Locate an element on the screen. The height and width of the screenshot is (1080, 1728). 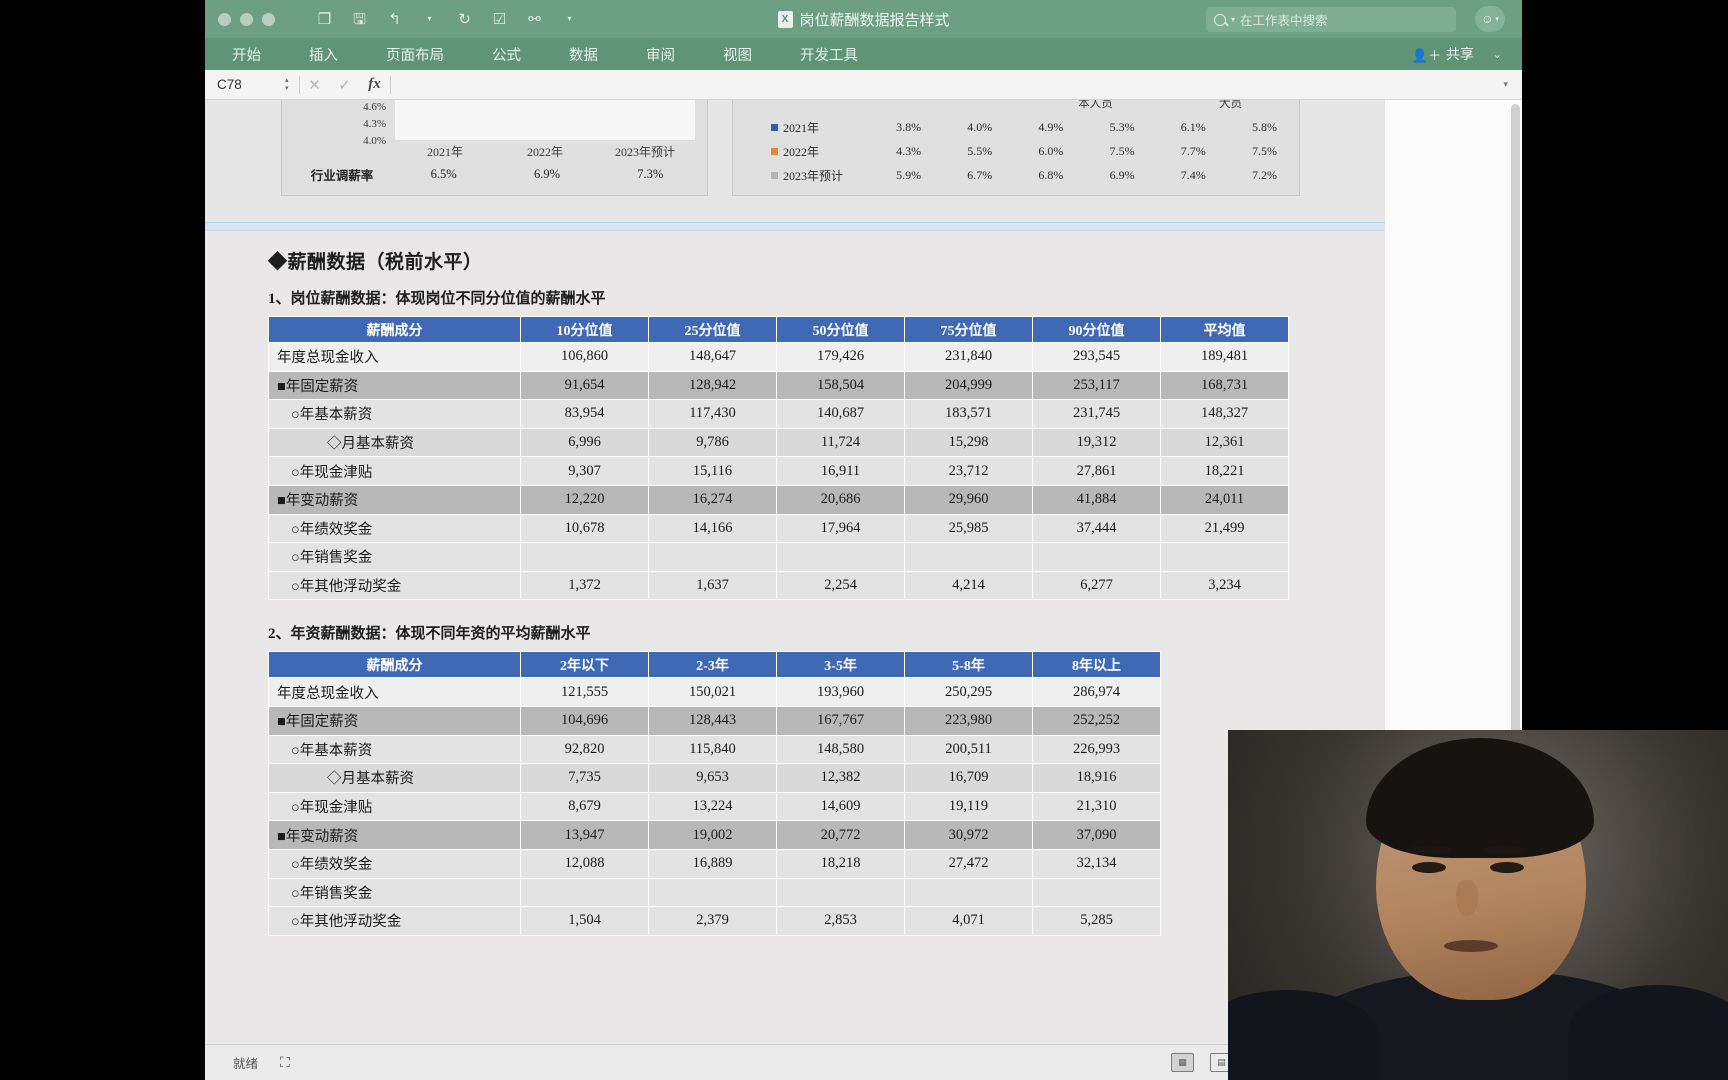
cell: 21,499 is located at coordinates (1224, 528).